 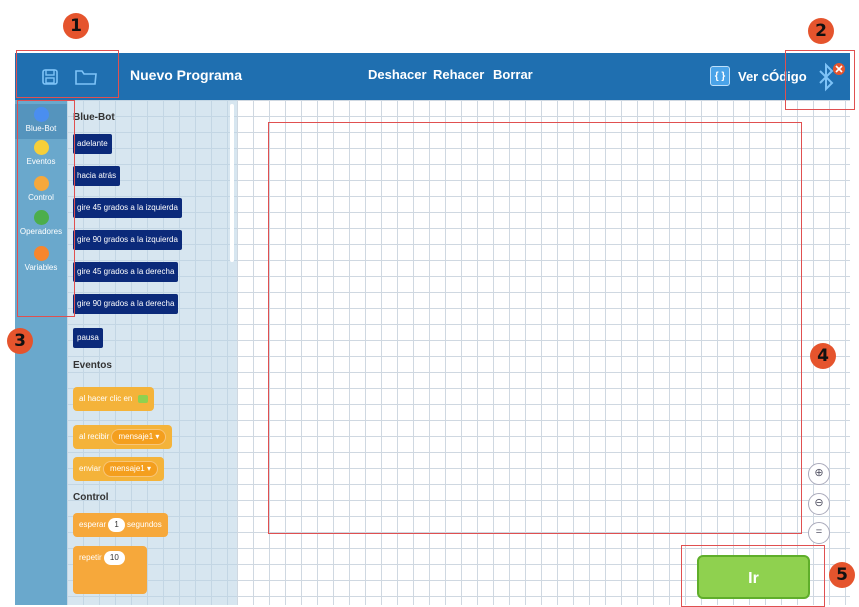 What do you see at coordinates (753, 577) in the screenshot?
I see `go-button: Ir` at bounding box center [753, 577].